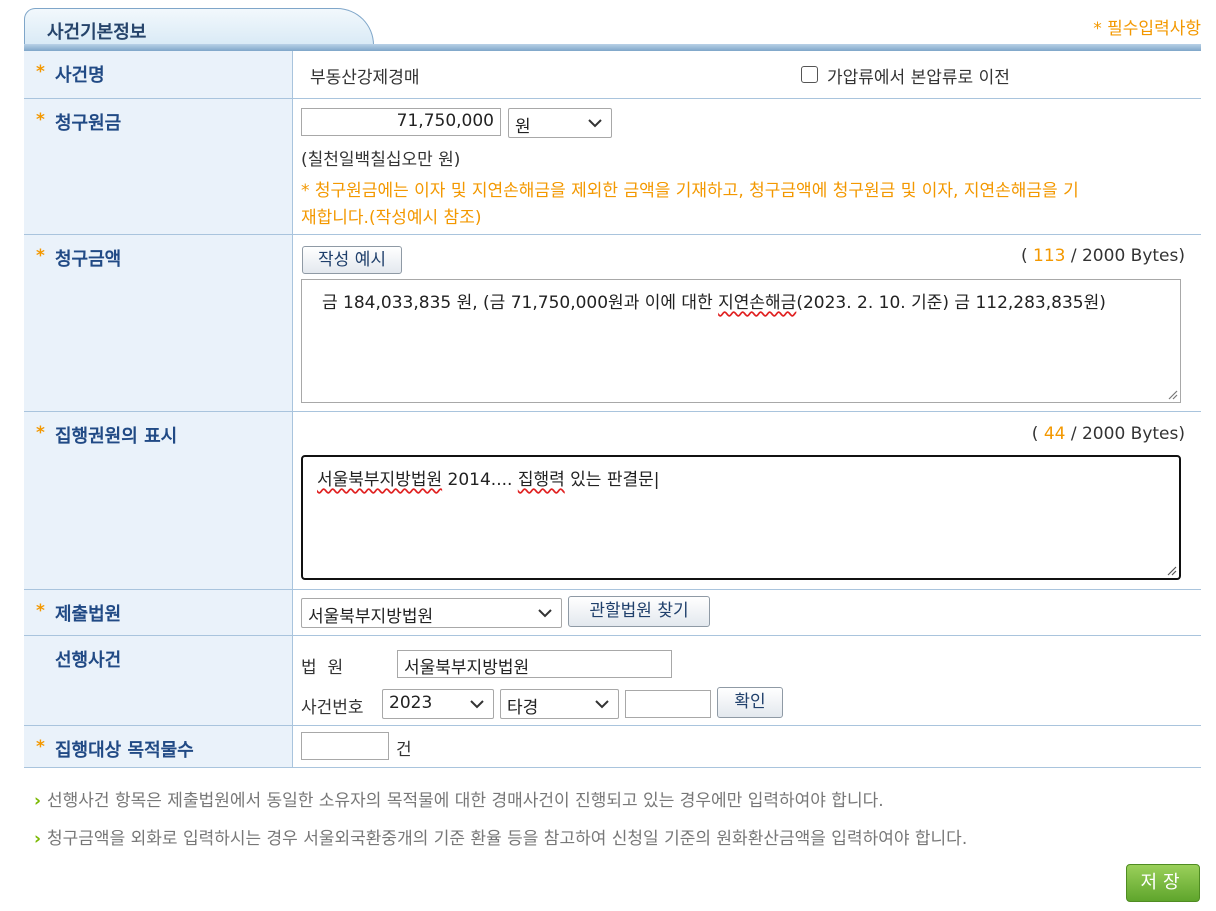 The image size is (1216, 911). I want to click on section-underline, so click(612, 47).